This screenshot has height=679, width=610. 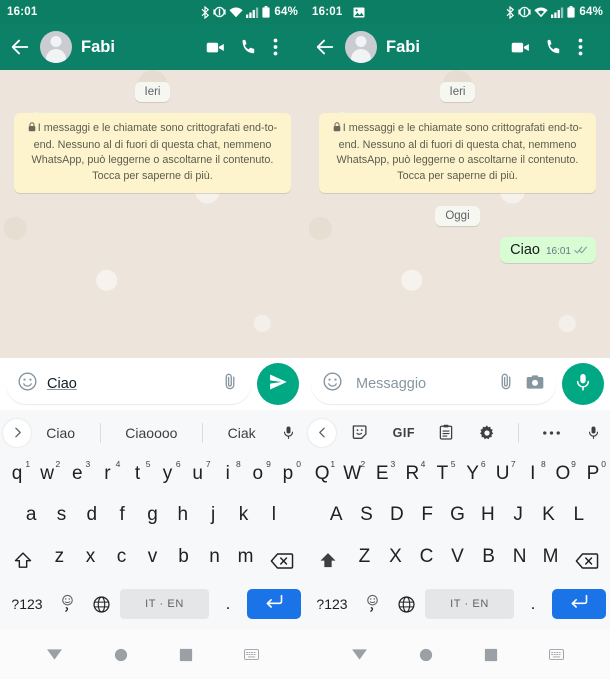 What do you see at coordinates (288, 478) in the screenshot?
I see `key-p: p0` at bounding box center [288, 478].